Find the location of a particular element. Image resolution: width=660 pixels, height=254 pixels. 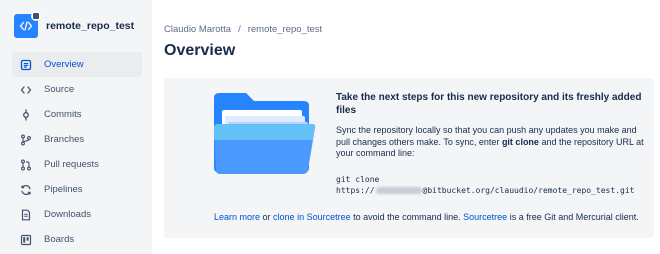

sidebar-item-label: Pipelines is located at coordinates (63, 189).